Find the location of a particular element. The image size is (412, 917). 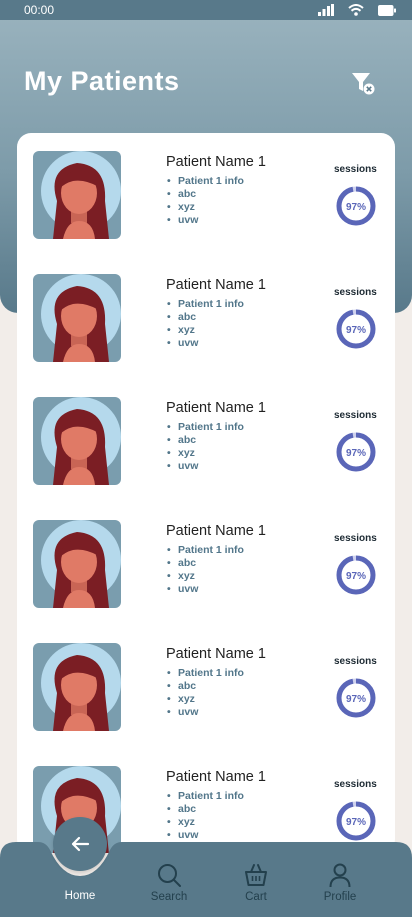

status-icons is located at coordinates (357, 10).